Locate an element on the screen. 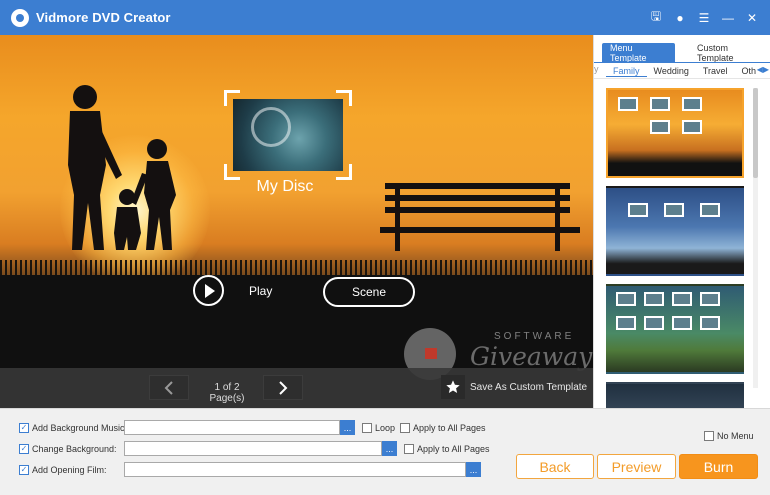 The height and width of the screenshot is (495, 770). apply-background-all-checkbox is located at coordinates (409, 449).